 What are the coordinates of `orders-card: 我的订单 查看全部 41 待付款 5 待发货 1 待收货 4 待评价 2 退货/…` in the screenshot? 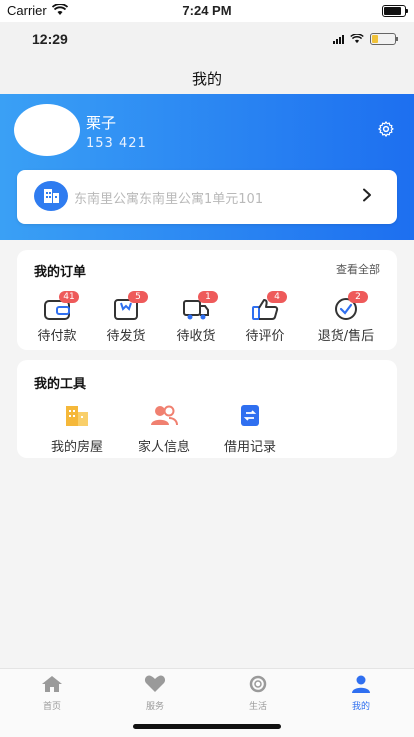 It's located at (207, 300).